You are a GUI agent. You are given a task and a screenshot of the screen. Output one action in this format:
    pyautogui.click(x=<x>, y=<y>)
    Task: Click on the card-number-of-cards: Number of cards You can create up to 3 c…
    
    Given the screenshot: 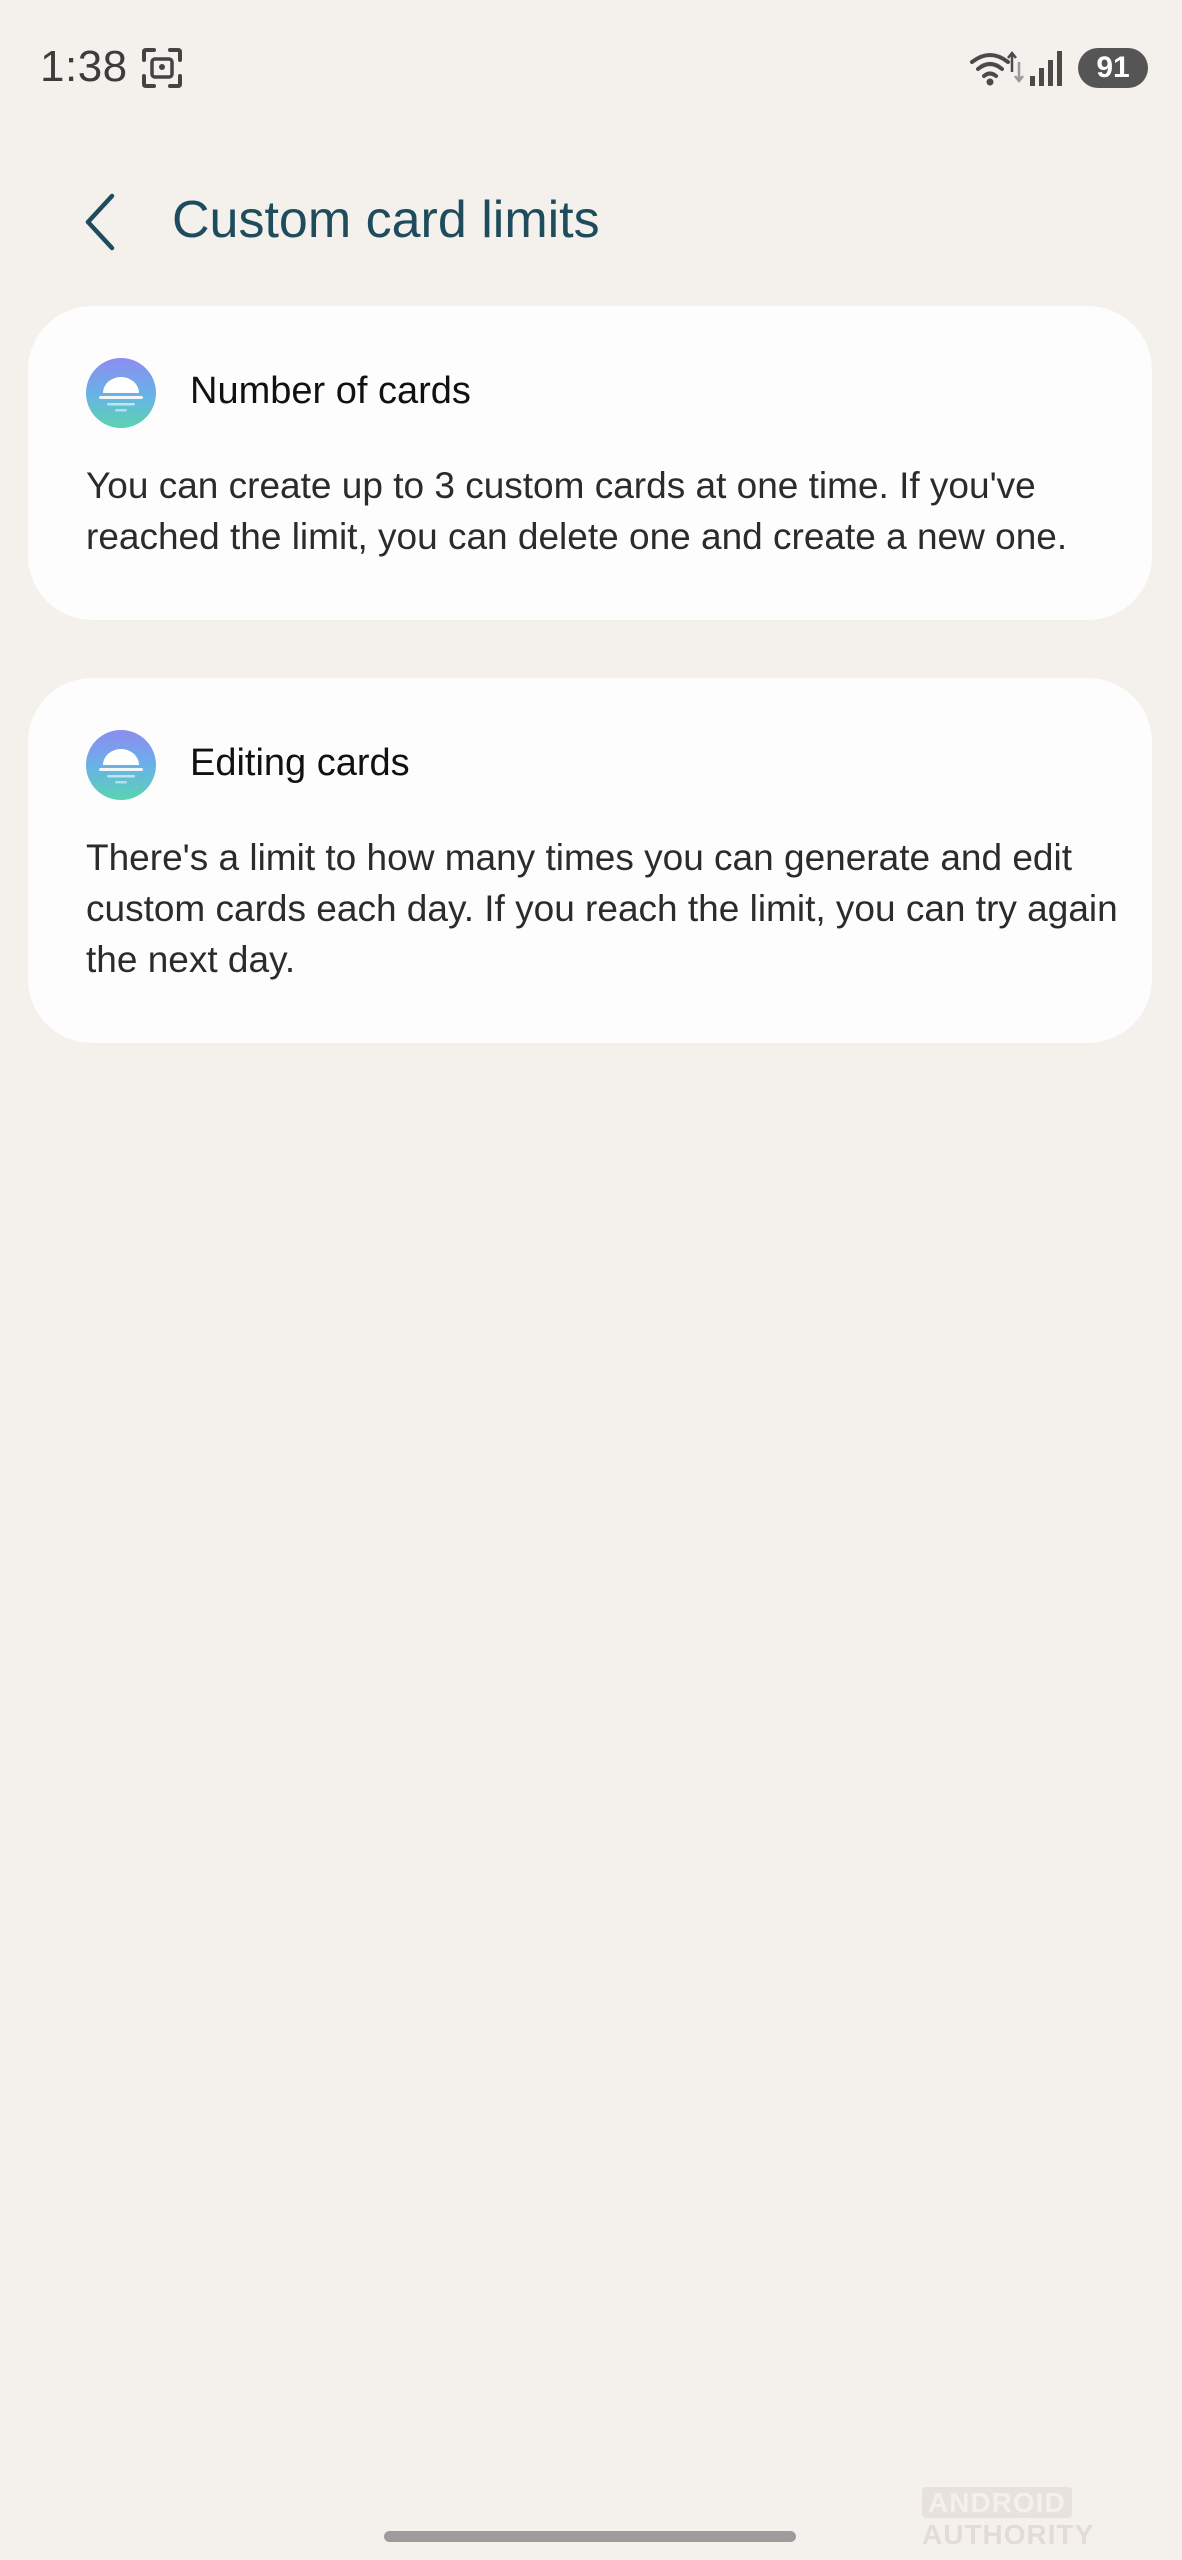 What is the action you would take?
    pyautogui.click(x=590, y=463)
    